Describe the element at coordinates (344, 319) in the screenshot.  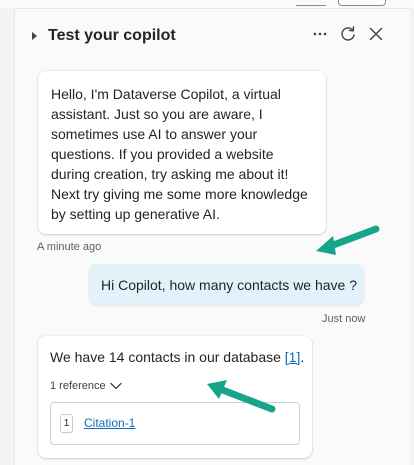
I see `message-timestamp: Just now` at that location.